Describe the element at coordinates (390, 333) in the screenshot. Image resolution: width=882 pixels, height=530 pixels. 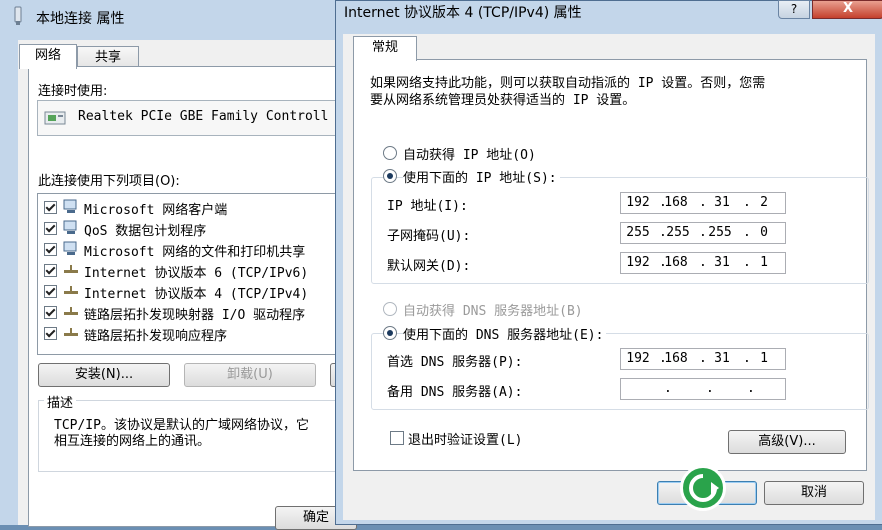
I see `manual-dns-radio` at that location.